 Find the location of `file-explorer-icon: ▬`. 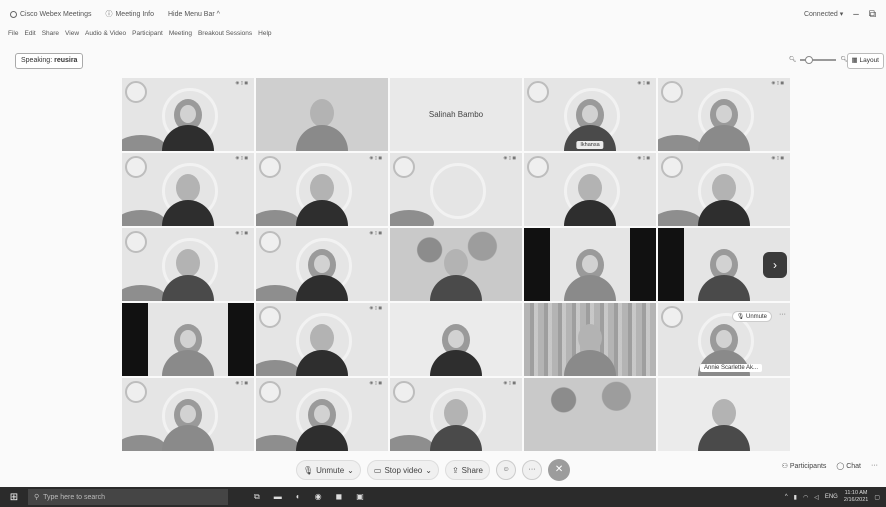

file-explorer-icon: ▬ is located at coordinates (278, 497).